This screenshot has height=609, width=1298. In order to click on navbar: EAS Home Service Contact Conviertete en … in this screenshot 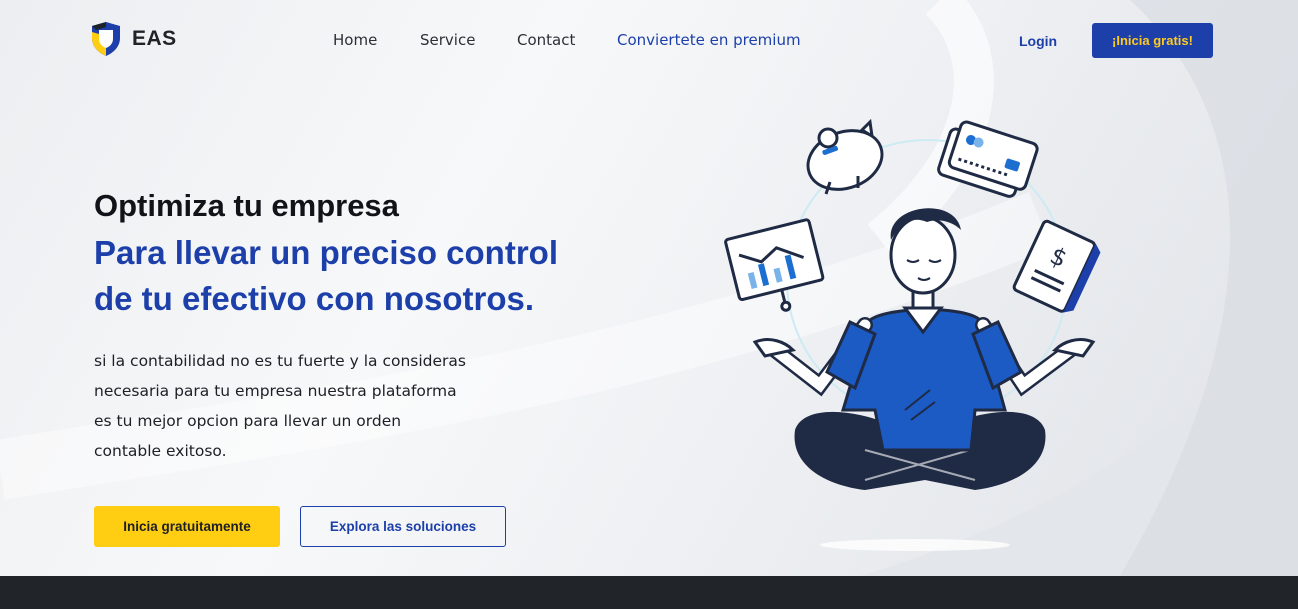, I will do `click(649, 40)`.